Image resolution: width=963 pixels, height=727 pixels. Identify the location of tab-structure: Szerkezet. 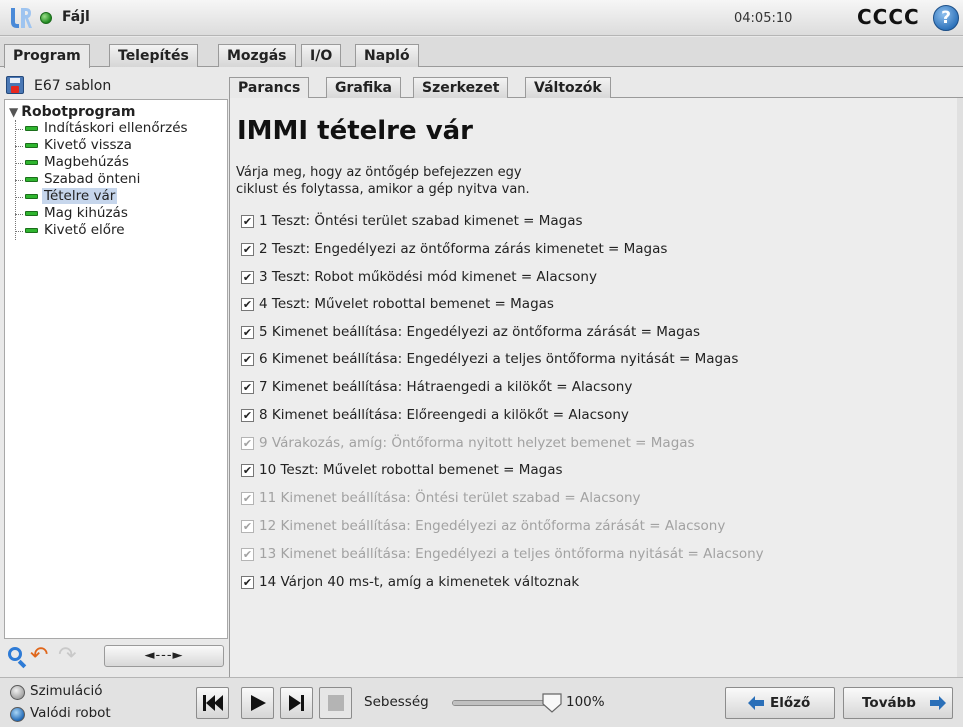
(461, 88).